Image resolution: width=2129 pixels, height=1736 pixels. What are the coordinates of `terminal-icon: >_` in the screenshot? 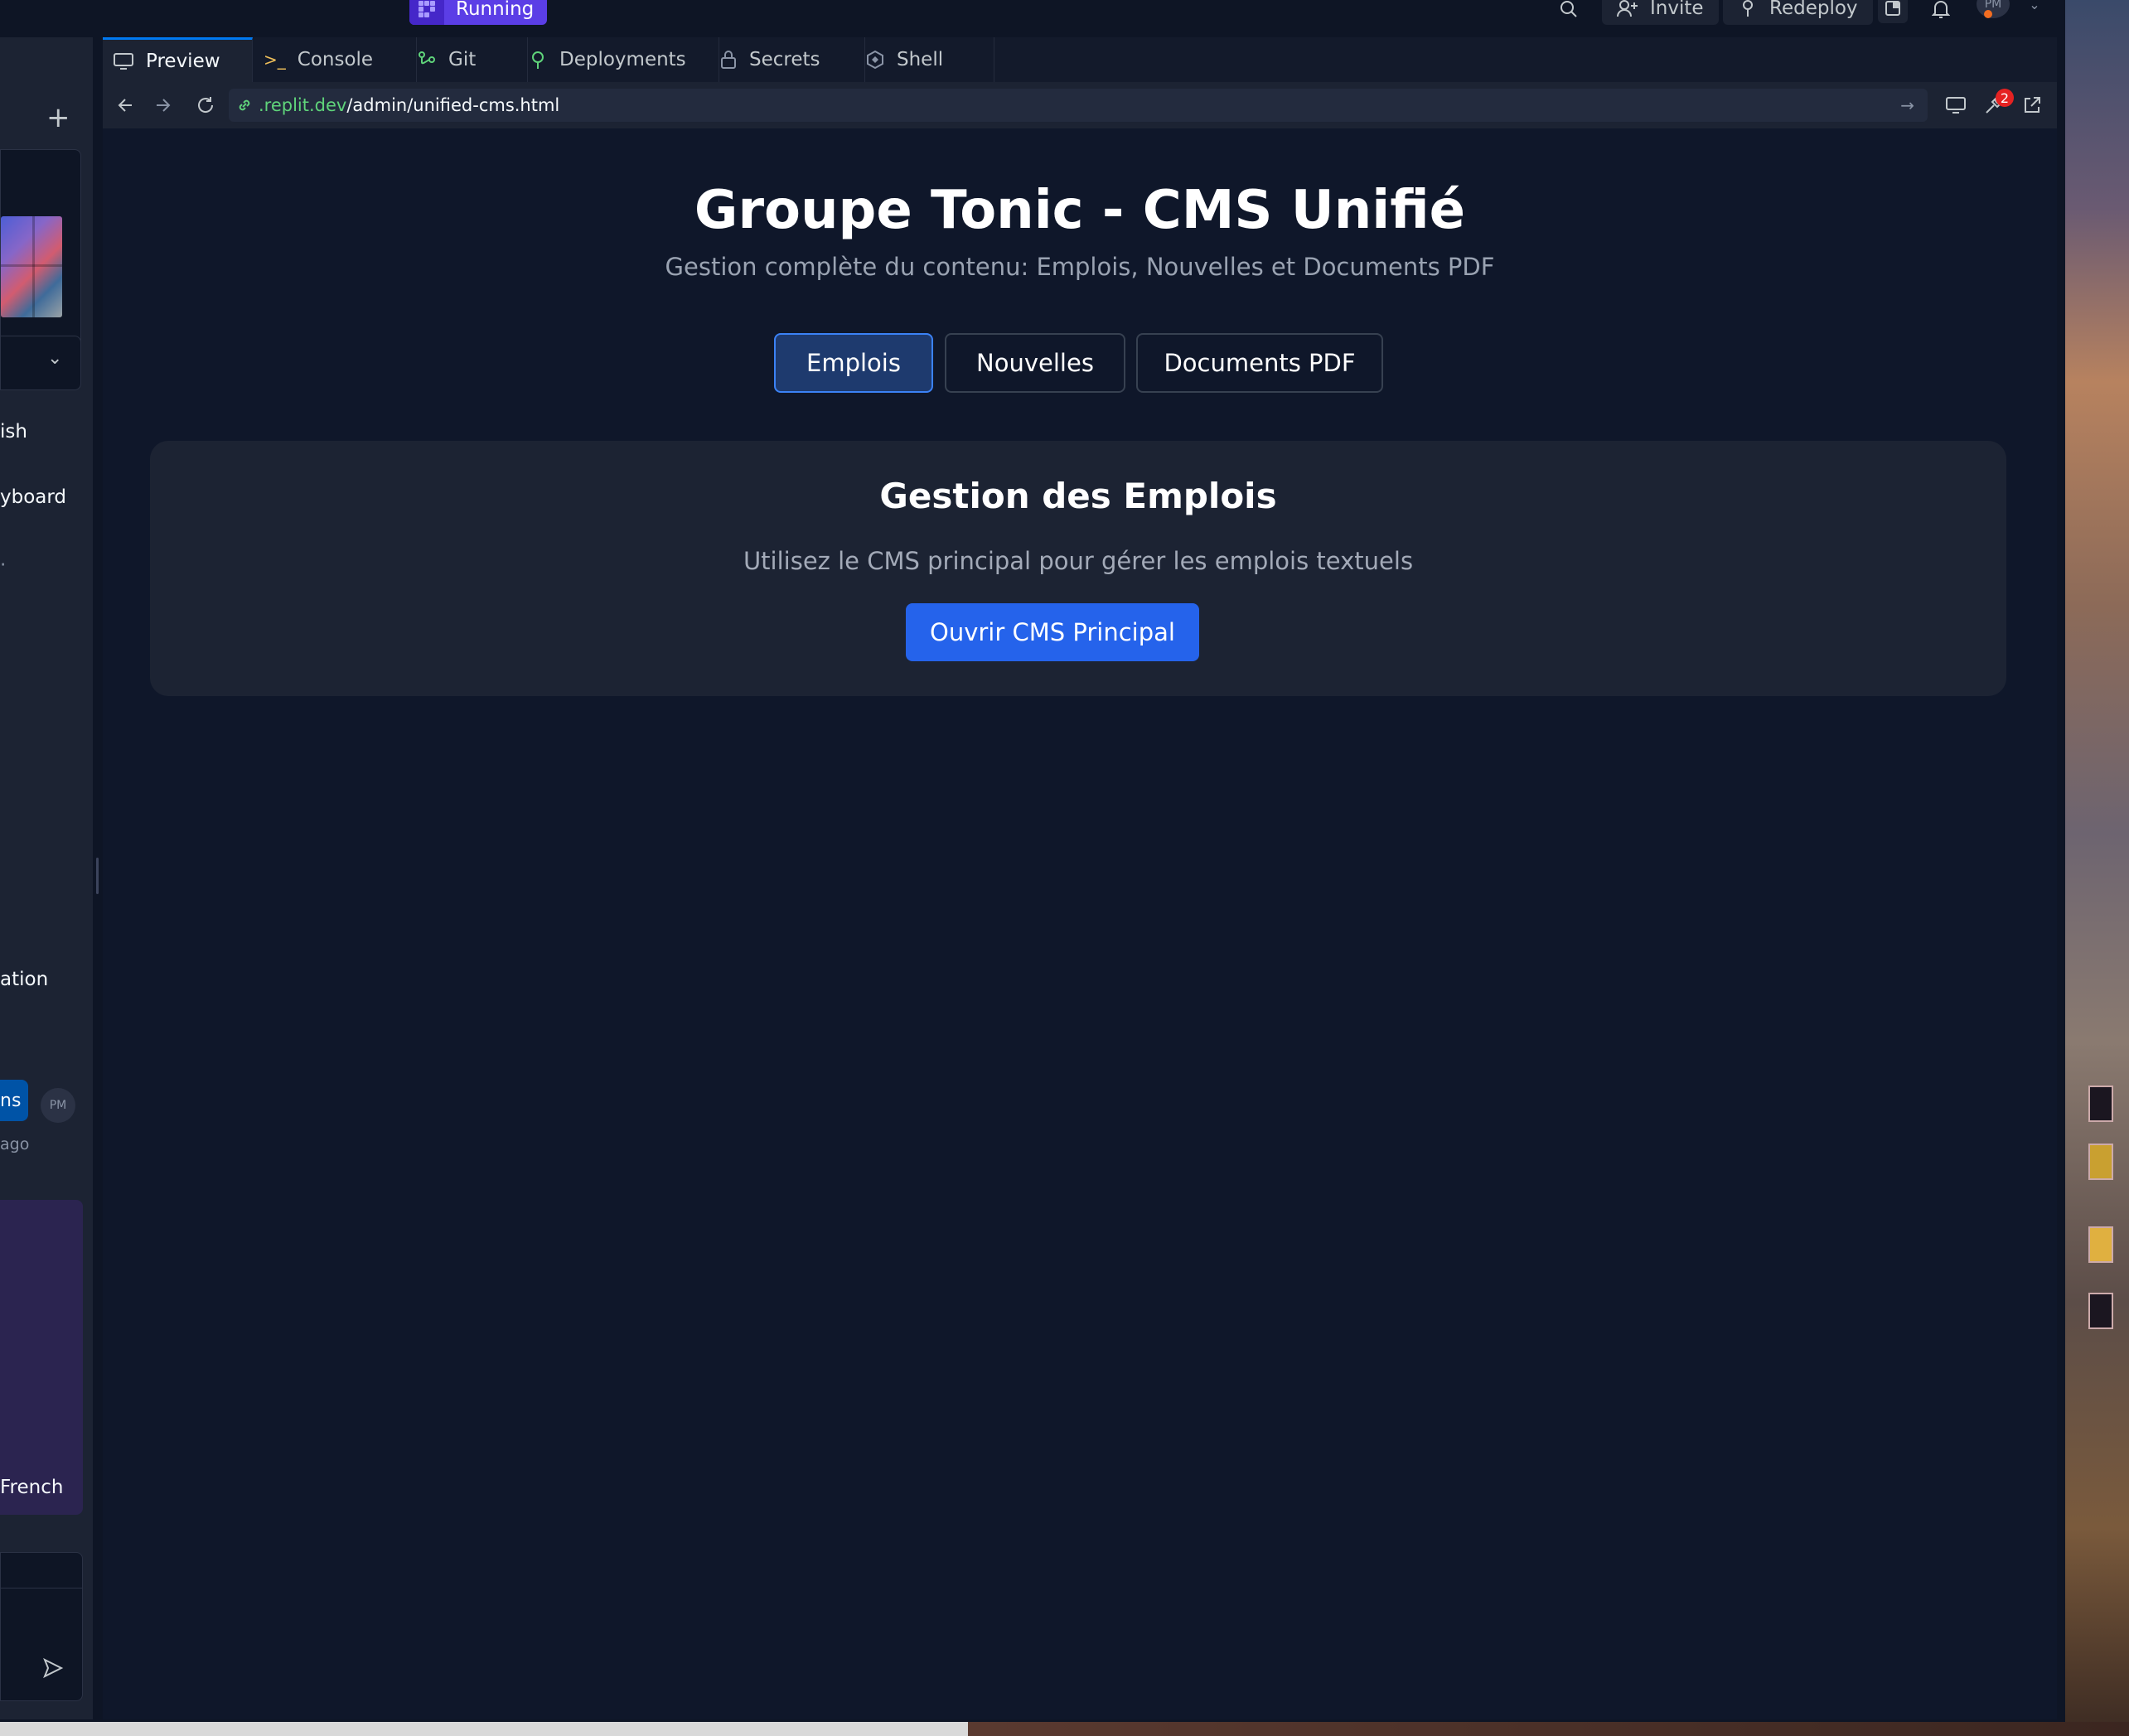 It's located at (275, 60).